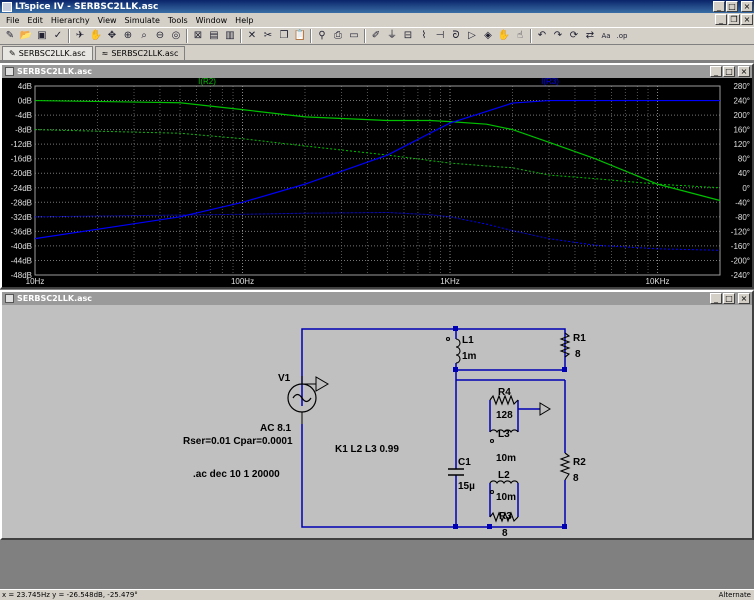 This screenshot has width=754, height=600. What do you see at coordinates (58, 36) in the screenshot?
I see `control-panel-icon: ✓` at bounding box center [58, 36].